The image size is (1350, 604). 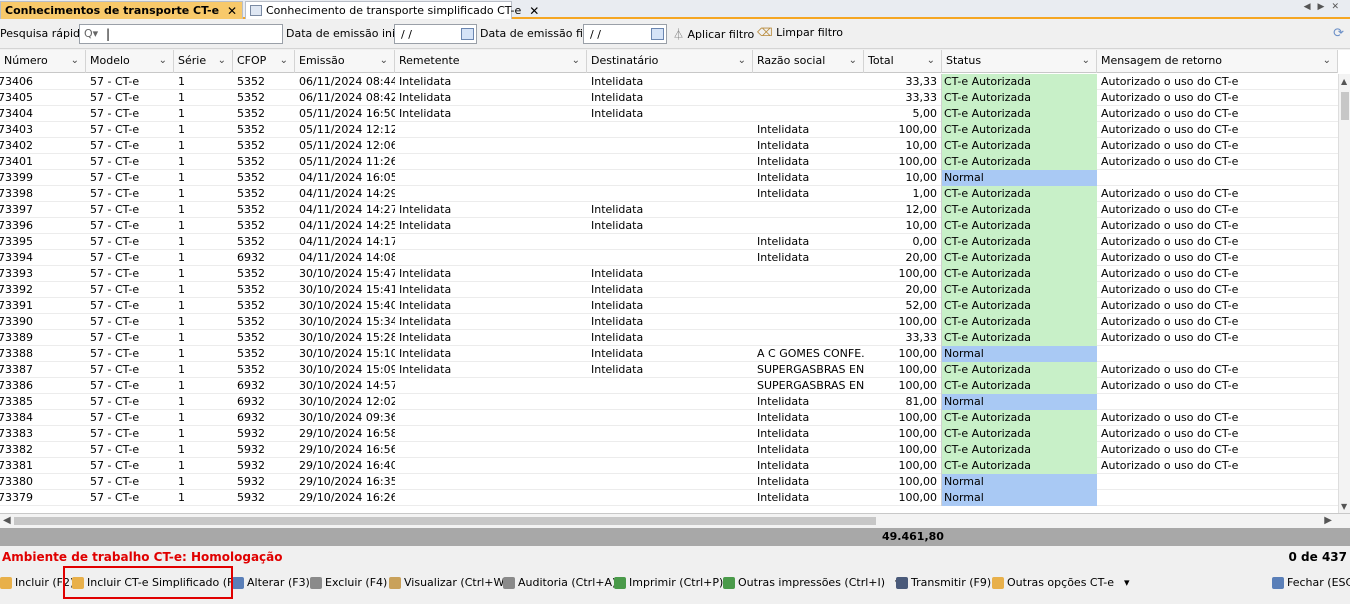 I want to click on cell-emissao: 29/10/2024 16:56, so click(x=347, y=449).